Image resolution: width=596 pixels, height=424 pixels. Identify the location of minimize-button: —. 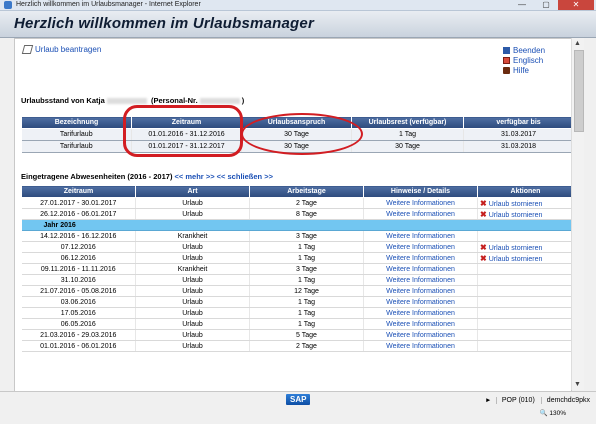
(522, 5).